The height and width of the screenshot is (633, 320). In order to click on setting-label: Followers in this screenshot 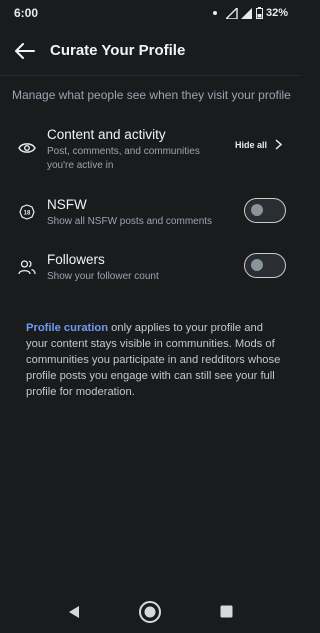, I will do `click(76, 259)`.